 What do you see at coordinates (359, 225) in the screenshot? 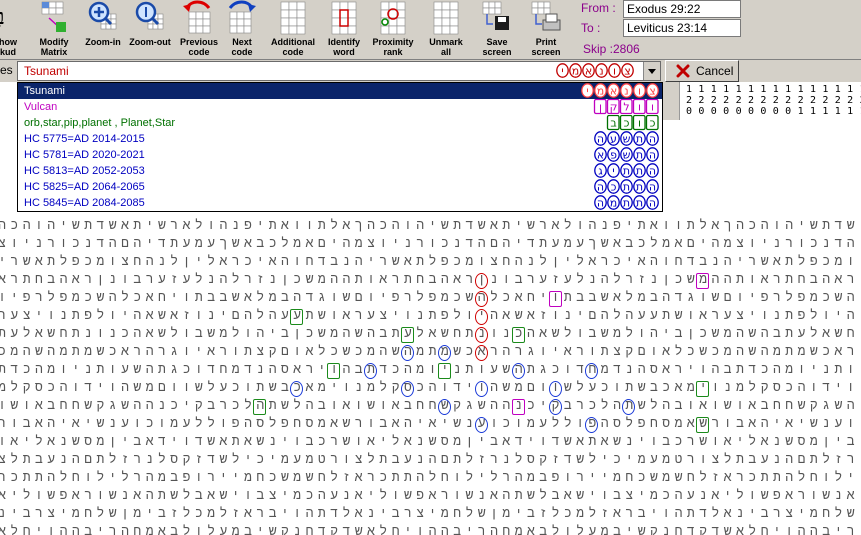
I see `matrix-letter: ך` at bounding box center [359, 225].